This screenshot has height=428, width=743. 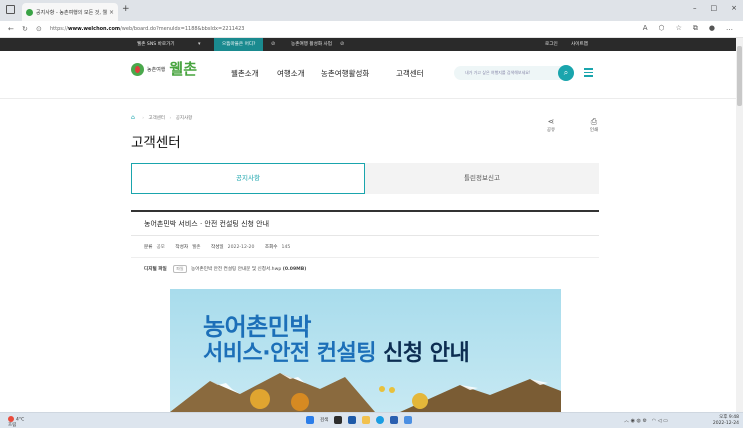 I want to click on lock-icon: ⊙, so click(x=39, y=29).